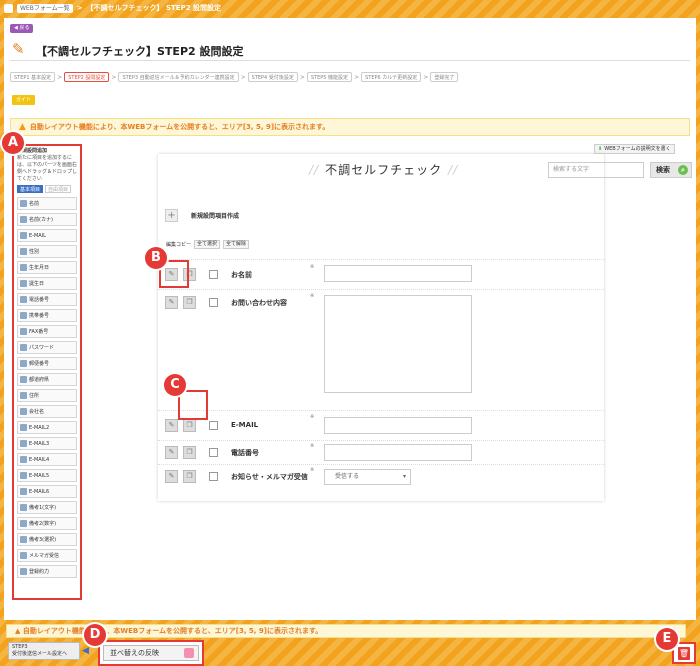 This screenshot has width=700, height=666. I want to click on form-title: // 不調セルフチェック //, so click(383, 169).